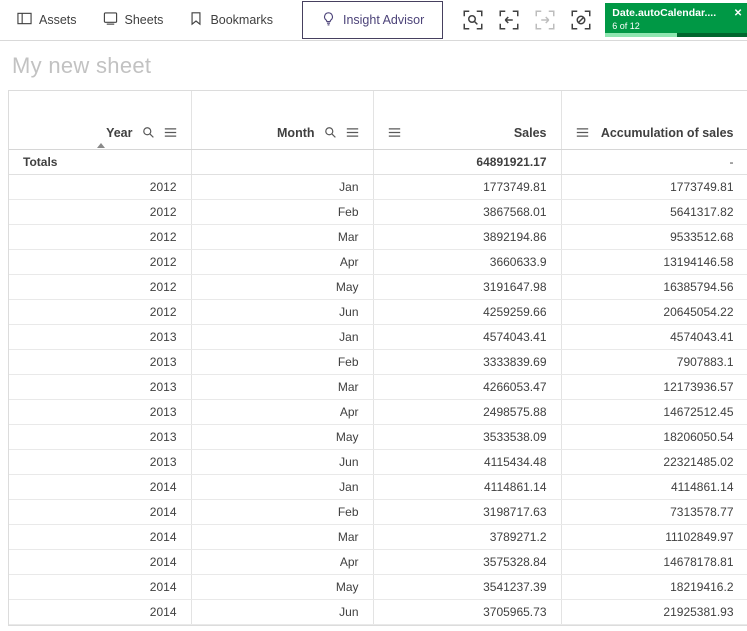 This screenshot has height=631, width=747. Describe the element at coordinates (394, 132) in the screenshot. I see `sales-menu-icon` at that location.